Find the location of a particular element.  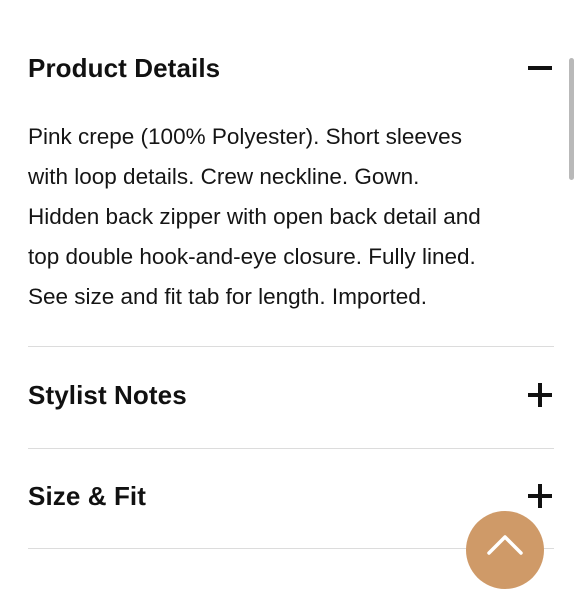

chevron-up-icon is located at coordinates (505, 545).